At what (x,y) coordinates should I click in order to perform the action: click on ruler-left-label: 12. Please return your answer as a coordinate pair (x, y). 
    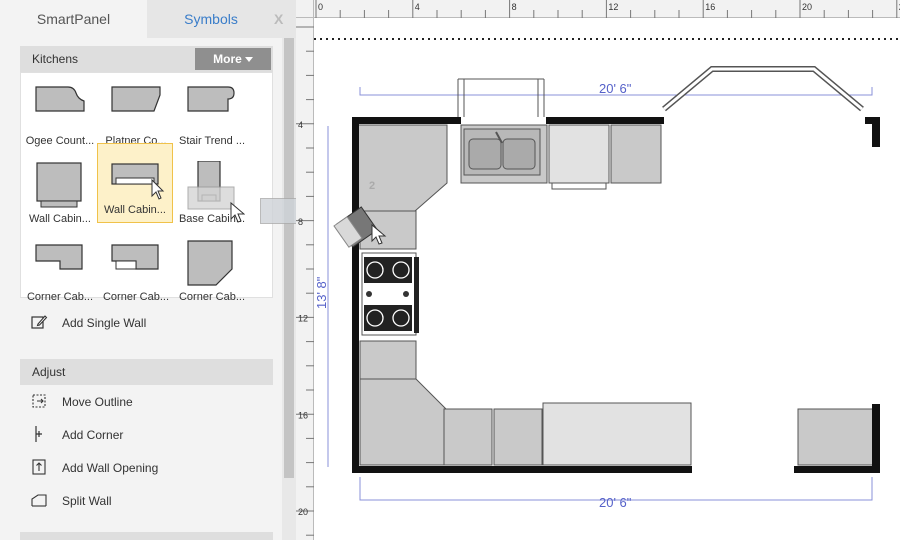
    Looking at the image, I should click on (303, 319).